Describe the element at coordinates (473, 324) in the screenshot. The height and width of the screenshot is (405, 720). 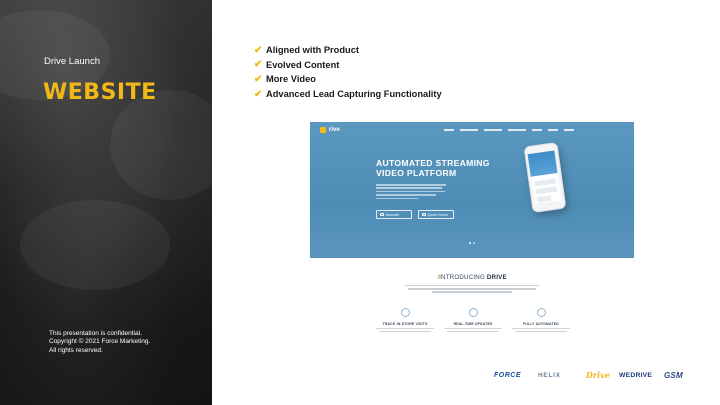
I see `feature-title: REAL-TIME UPDATES` at that location.